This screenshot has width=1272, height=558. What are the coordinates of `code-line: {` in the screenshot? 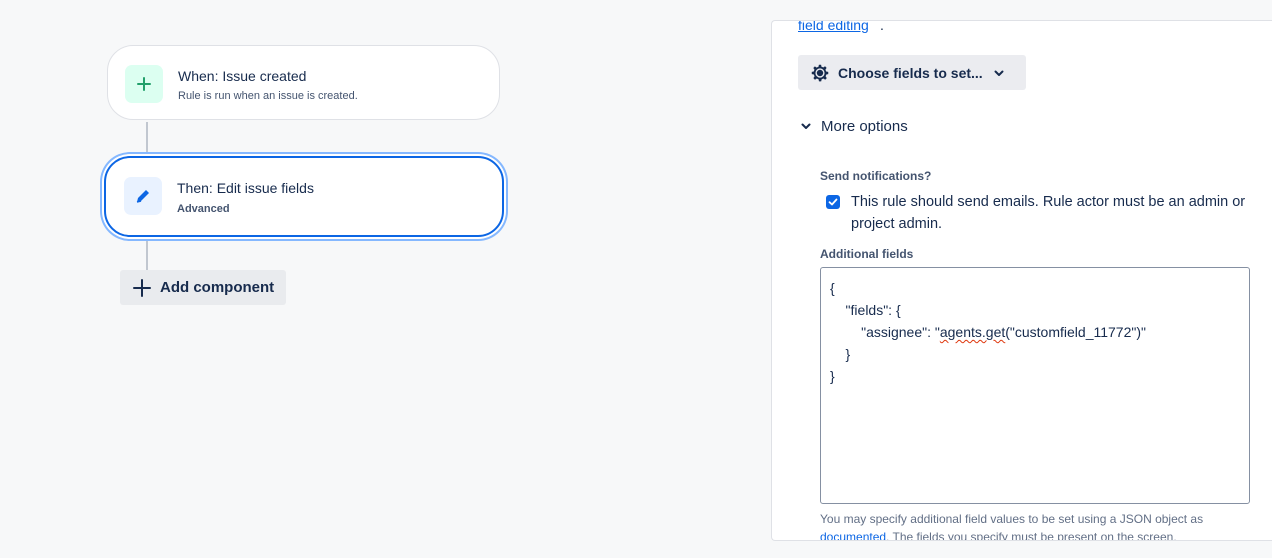 It's located at (832, 288).